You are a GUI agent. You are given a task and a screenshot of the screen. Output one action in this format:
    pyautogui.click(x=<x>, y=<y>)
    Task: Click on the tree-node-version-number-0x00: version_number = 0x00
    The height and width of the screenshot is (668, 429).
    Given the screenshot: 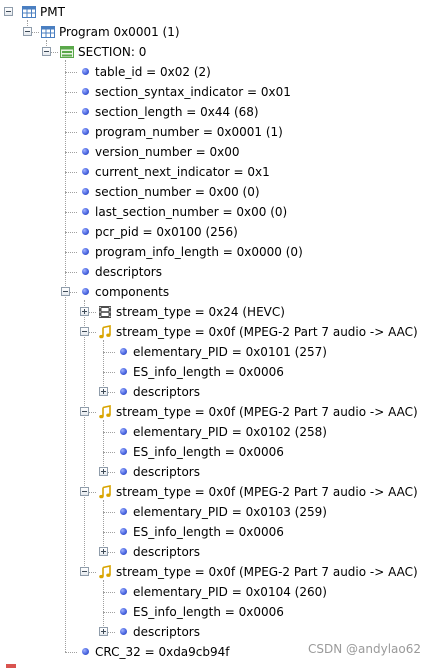 What is the action you would take?
    pyautogui.click(x=214, y=152)
    